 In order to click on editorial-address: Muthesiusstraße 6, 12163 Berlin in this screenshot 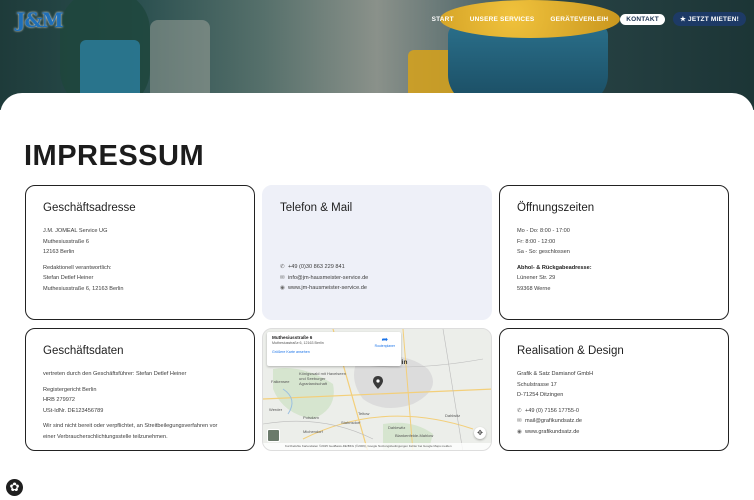, I will do `click(83, 288)`.